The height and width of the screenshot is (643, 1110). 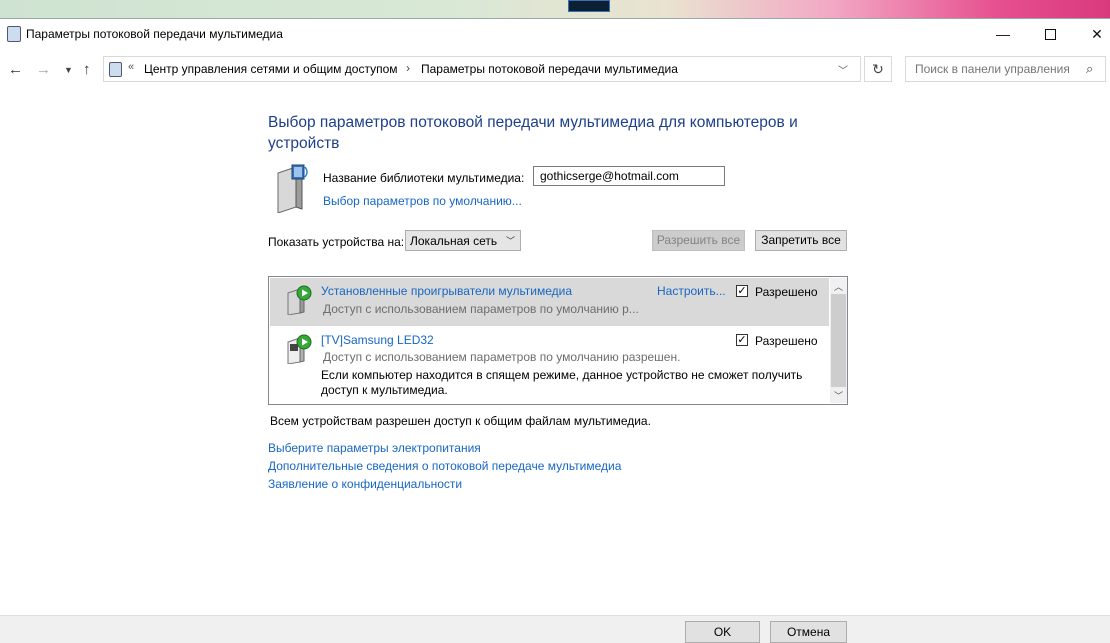 What do you see at coordinates (454, 241) in the screenshot?
I see `network-select-value: Локальная сеть` at bounding box center [454, 241].